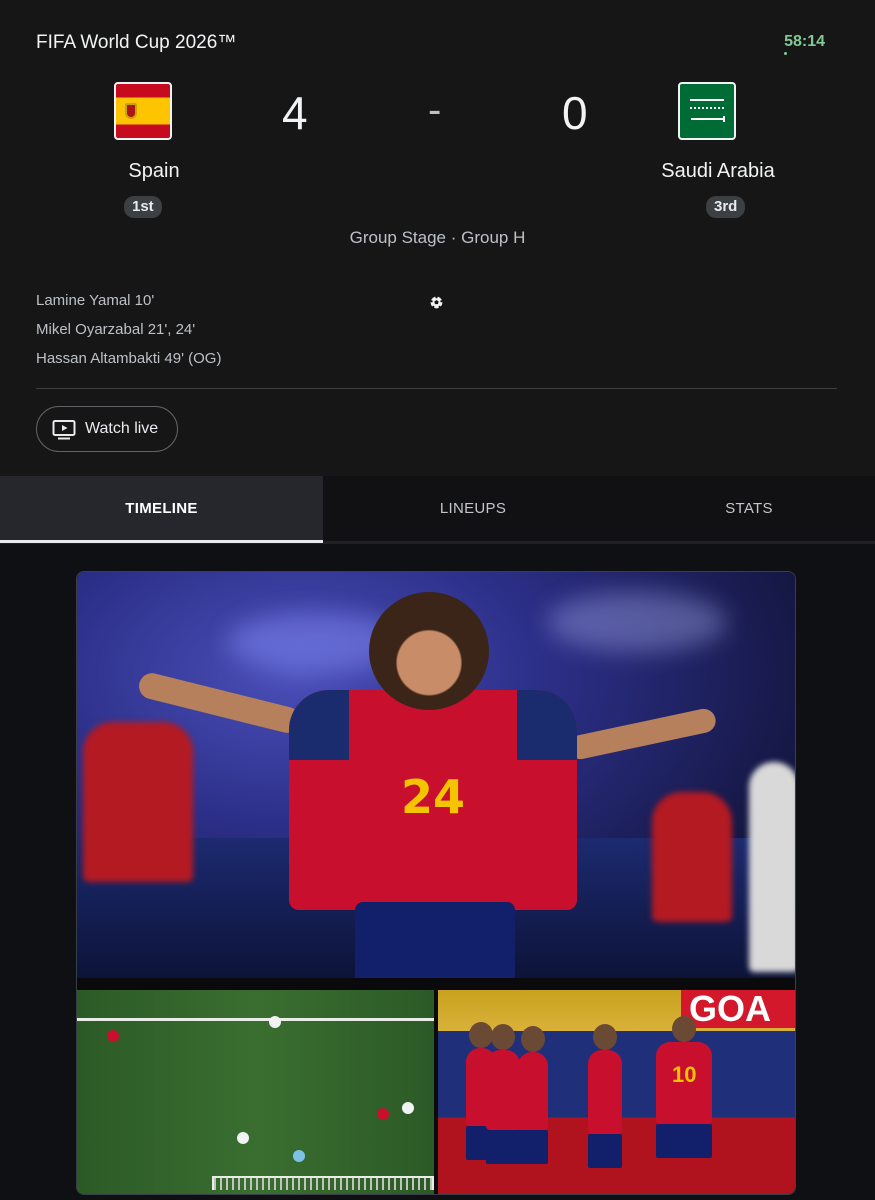  What do you see at coordinates (436, 302) in the screenshot?
I see `soccer-ball-icon` at bounding box center [436, 302].